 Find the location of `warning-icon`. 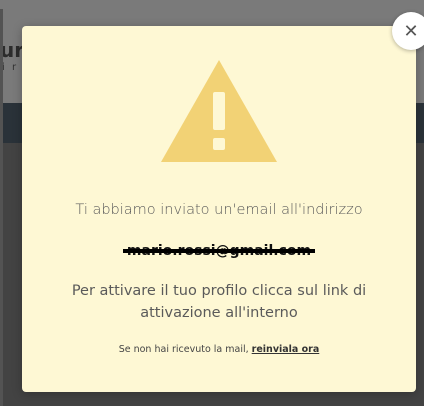

warning-icon is located at coordinates (219, 111).